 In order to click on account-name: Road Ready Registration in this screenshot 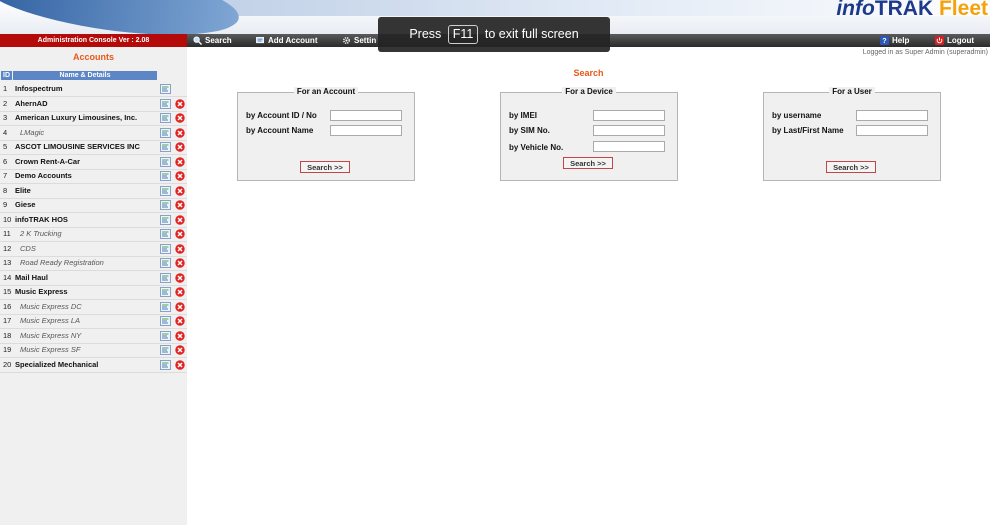, I will do `click(62, 263)`.